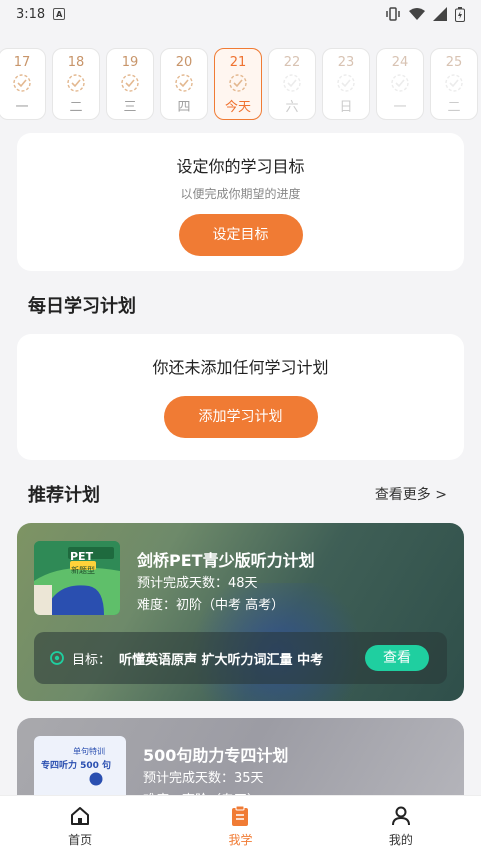 Image resolution: width=481 pixels, height=856 pixels. What do you see at coordinates (346, 107) in the screenshot?
I see `day-weekday: 日` at bounding box center [346, 107].